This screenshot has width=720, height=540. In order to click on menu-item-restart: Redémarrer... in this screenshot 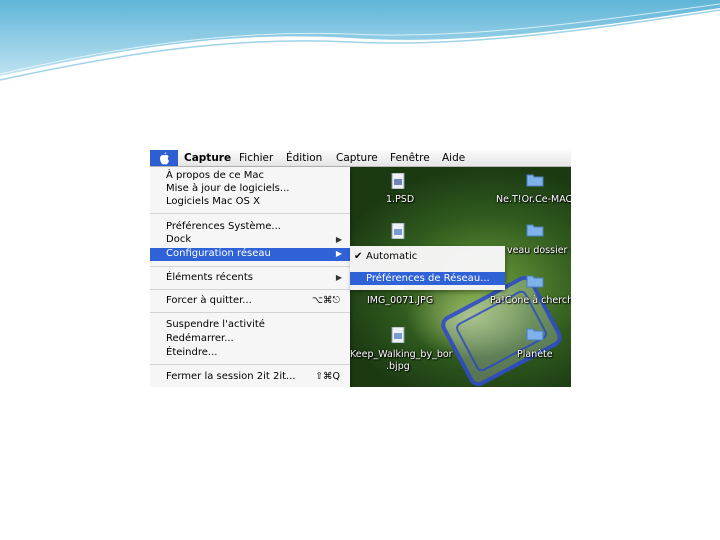, I will do `click(250, 339)`.